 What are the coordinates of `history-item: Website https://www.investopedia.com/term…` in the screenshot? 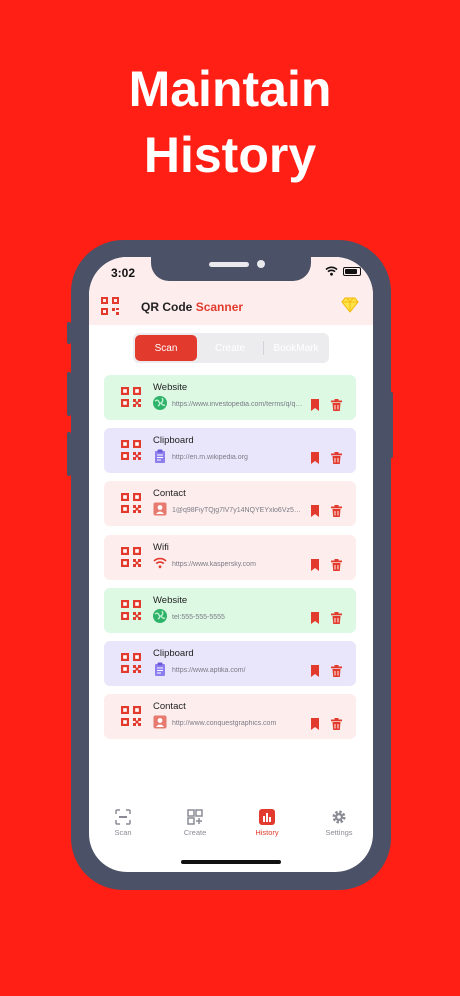 It's located at (230, 397).